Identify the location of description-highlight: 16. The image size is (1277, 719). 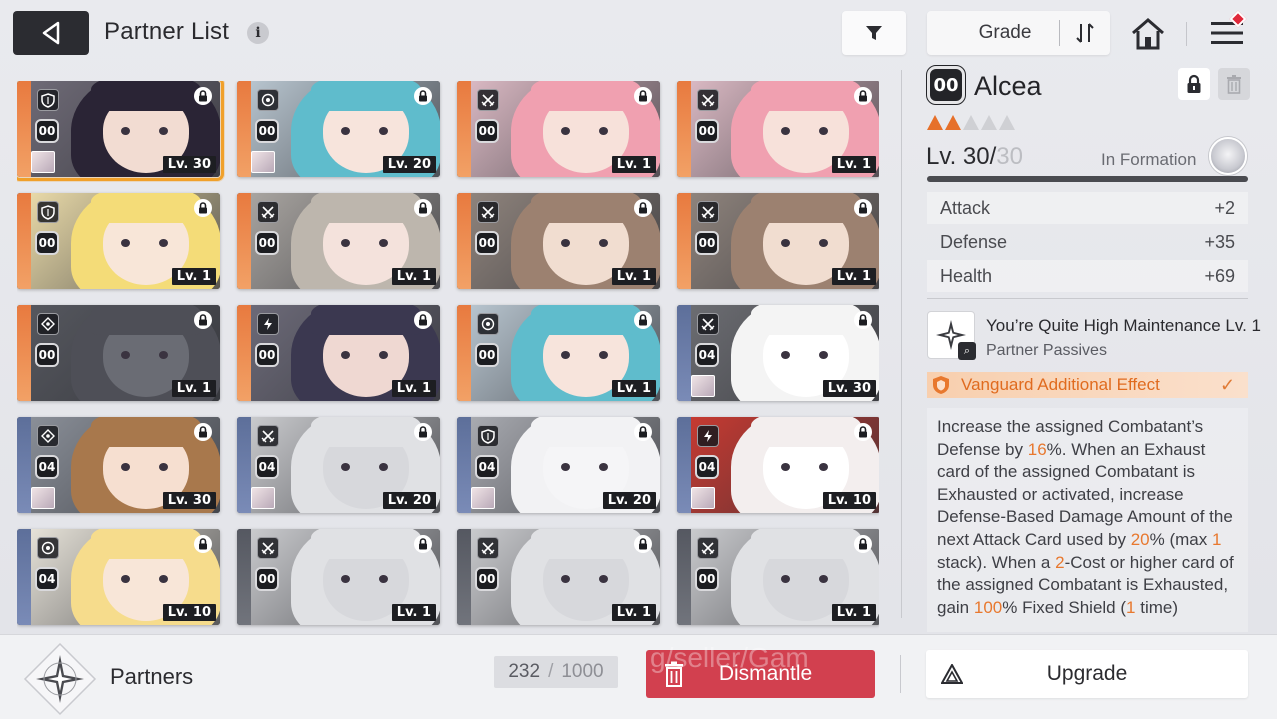
(1037, 449).